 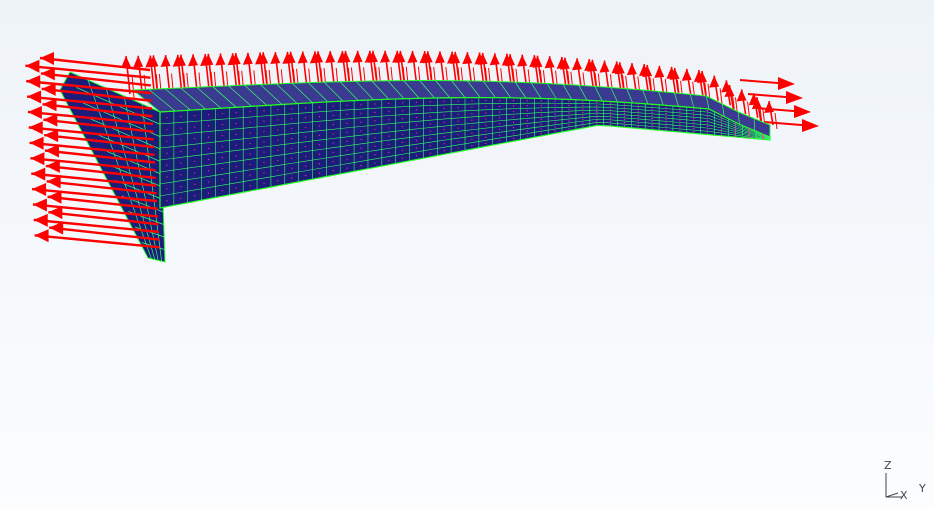 I want to click on triad-y-label: Y, so click(x=922, y=488).